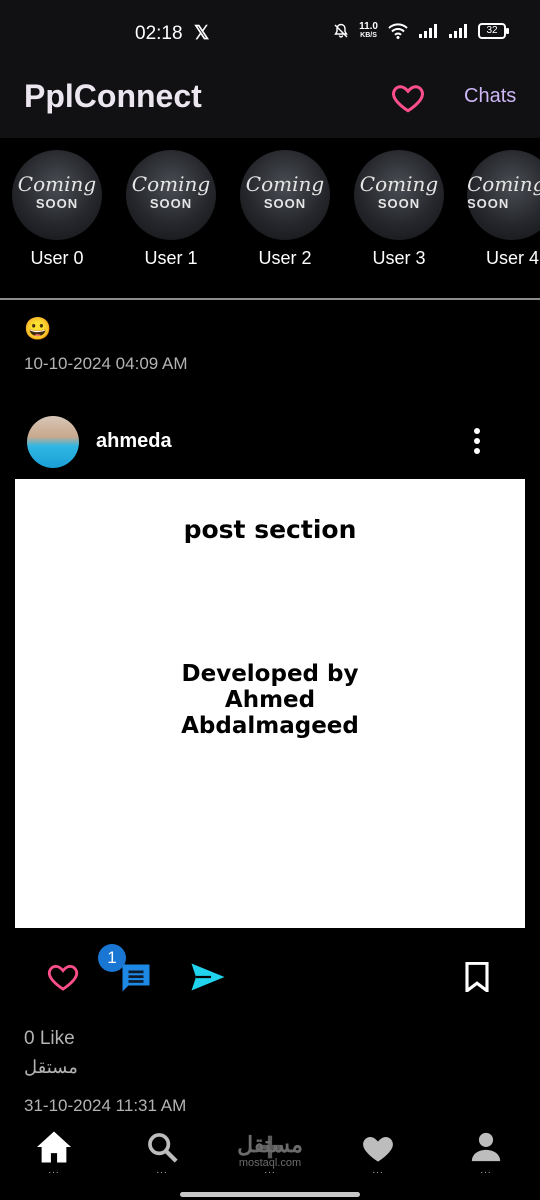 This screenshot has height=1200, width=540. I want to click on heart-icon, so click(408, 98).